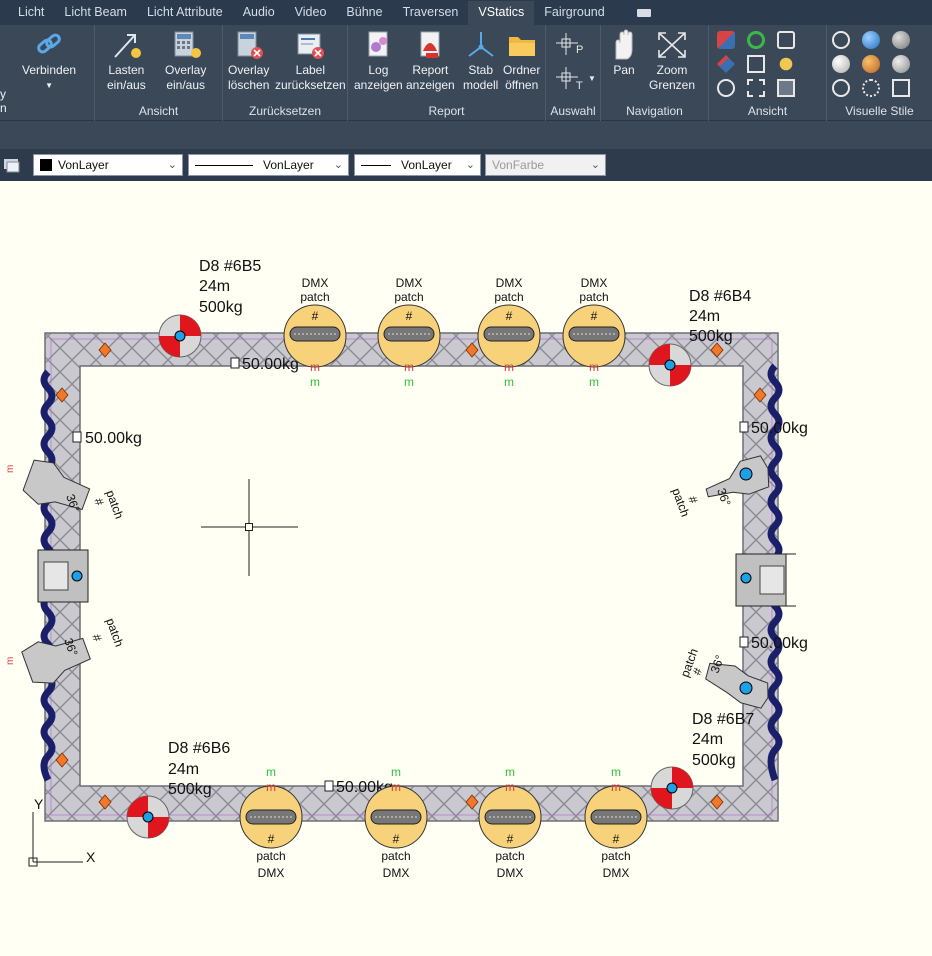 This screenshot has width=932, height=956. I want to click on panel-ansicht: Lasten ein/aus Overlay ein/aus Ansicht, so click(159, 73).